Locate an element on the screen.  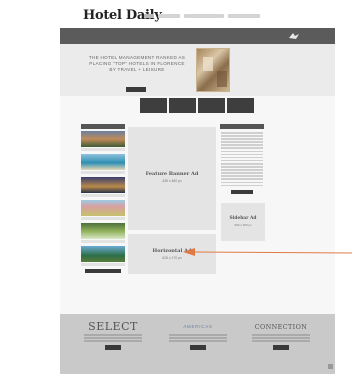
footer-brand: CONNECTION is located at coordinates (281, 335).